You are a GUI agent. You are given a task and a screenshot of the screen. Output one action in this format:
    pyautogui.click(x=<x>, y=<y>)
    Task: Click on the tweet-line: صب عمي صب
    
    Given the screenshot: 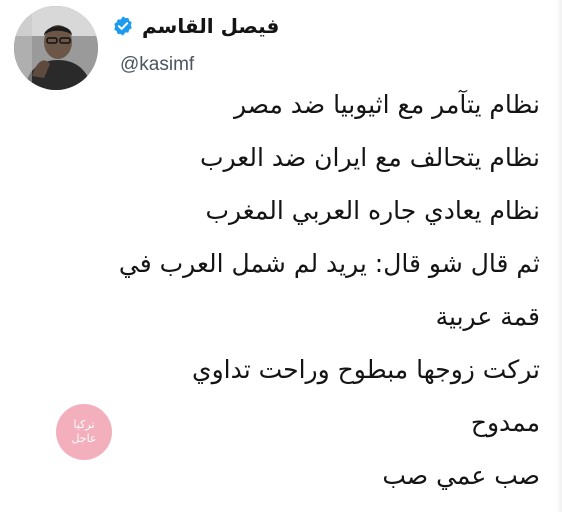 What is the action you would take?
    pyautogui.click(x=461, y=475)
    